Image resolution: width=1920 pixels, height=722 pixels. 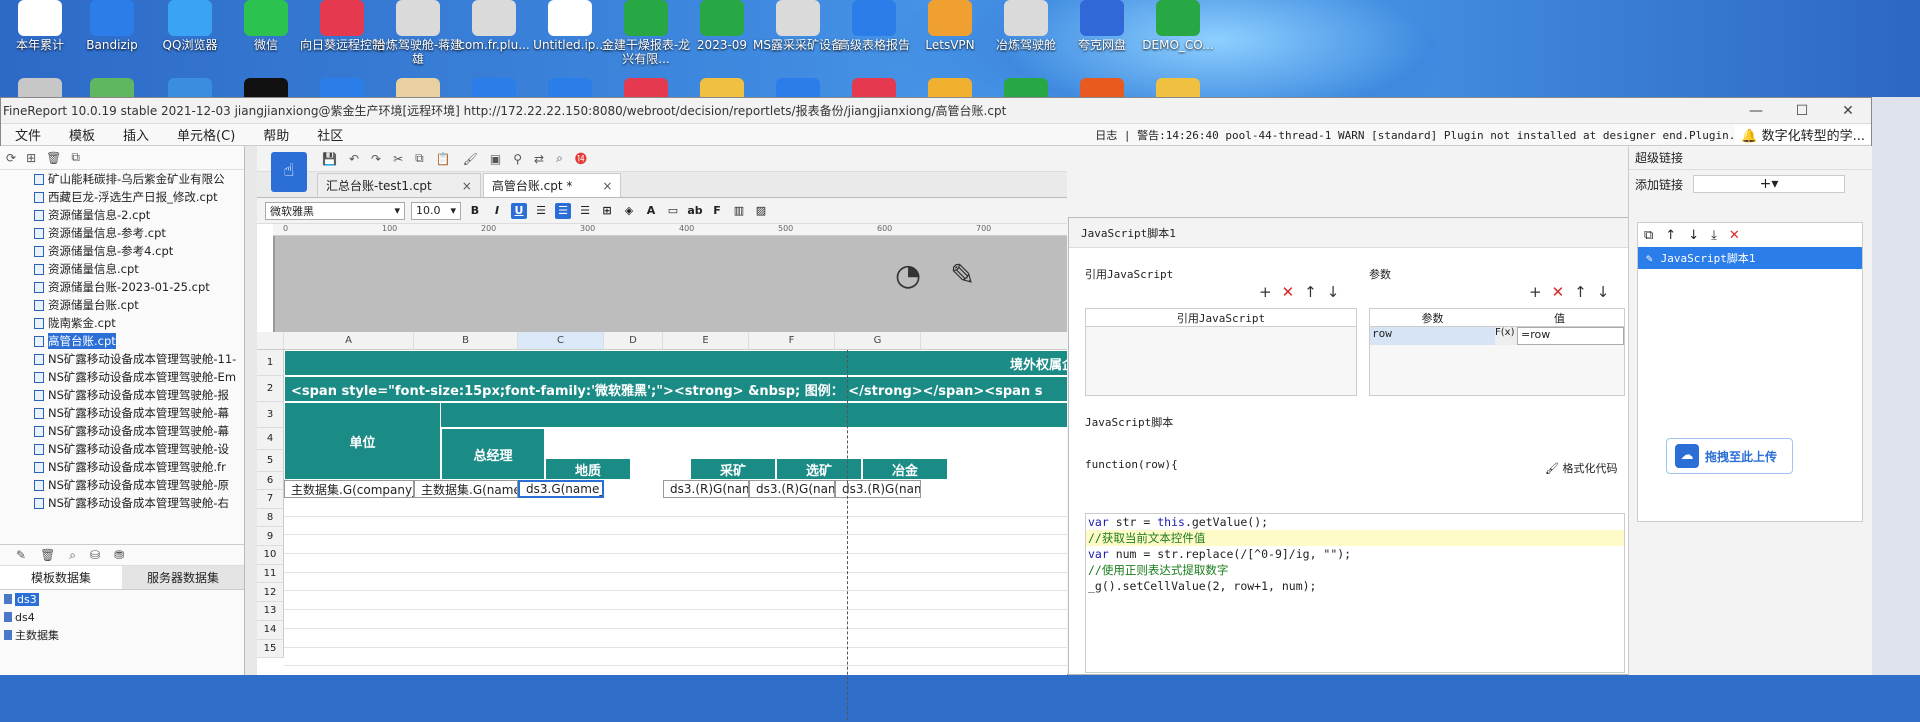 What do you see at coordinates (270, 574) in the screenshot?
I see `row-header-cell: 11` at bounding box center [270, 574].